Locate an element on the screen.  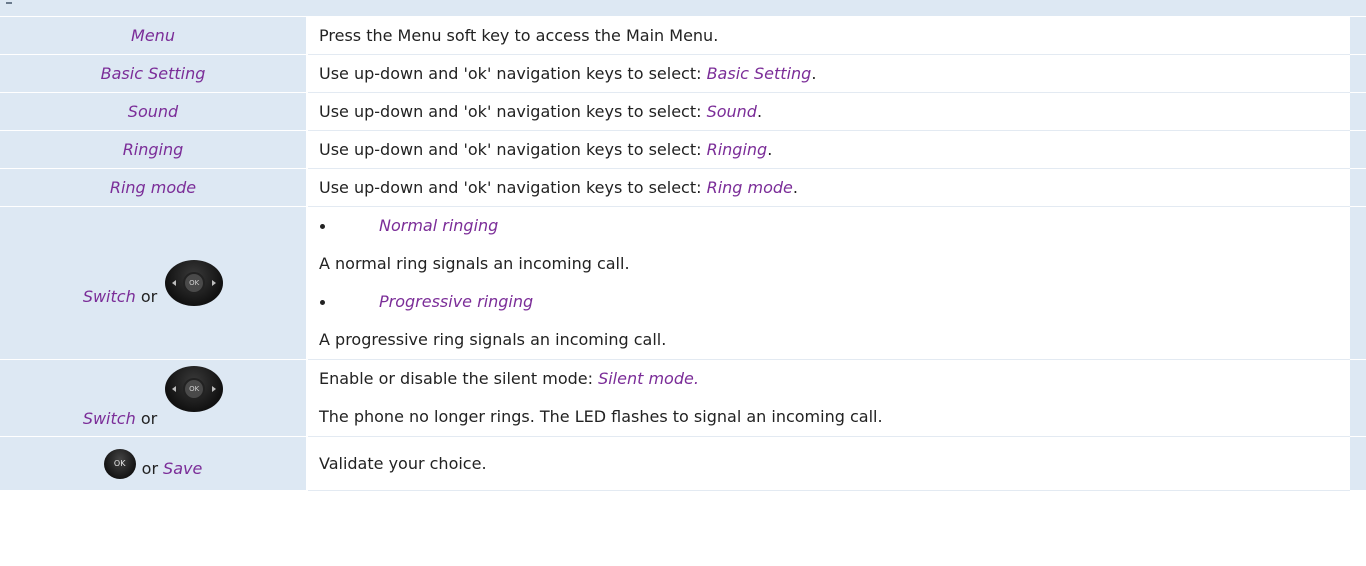
action-cell: Basic Setting is located at coordinates (154, 73).